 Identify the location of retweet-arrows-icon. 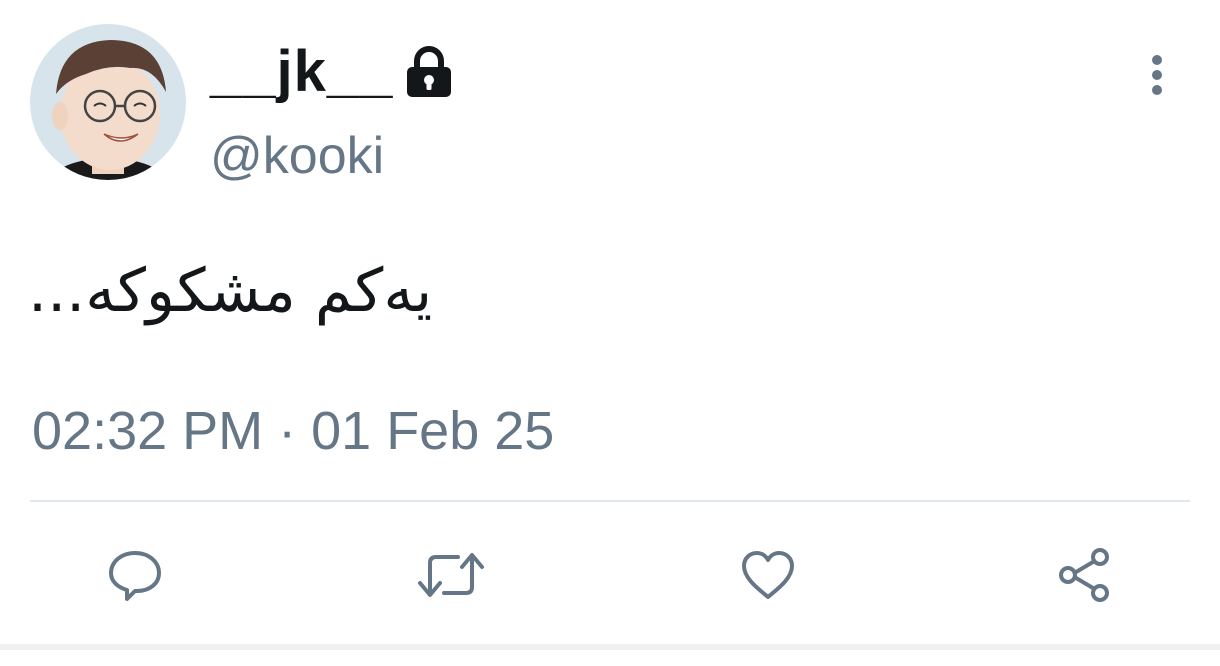
(451, 575).